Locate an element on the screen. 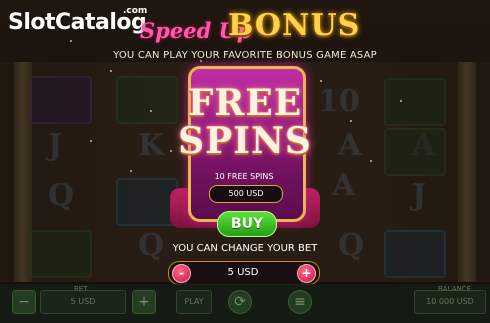 Image resolution: width=490 pixels, height=323 pixels. bottom-bet-value: 5 USD is located at coordinates (83, 302).